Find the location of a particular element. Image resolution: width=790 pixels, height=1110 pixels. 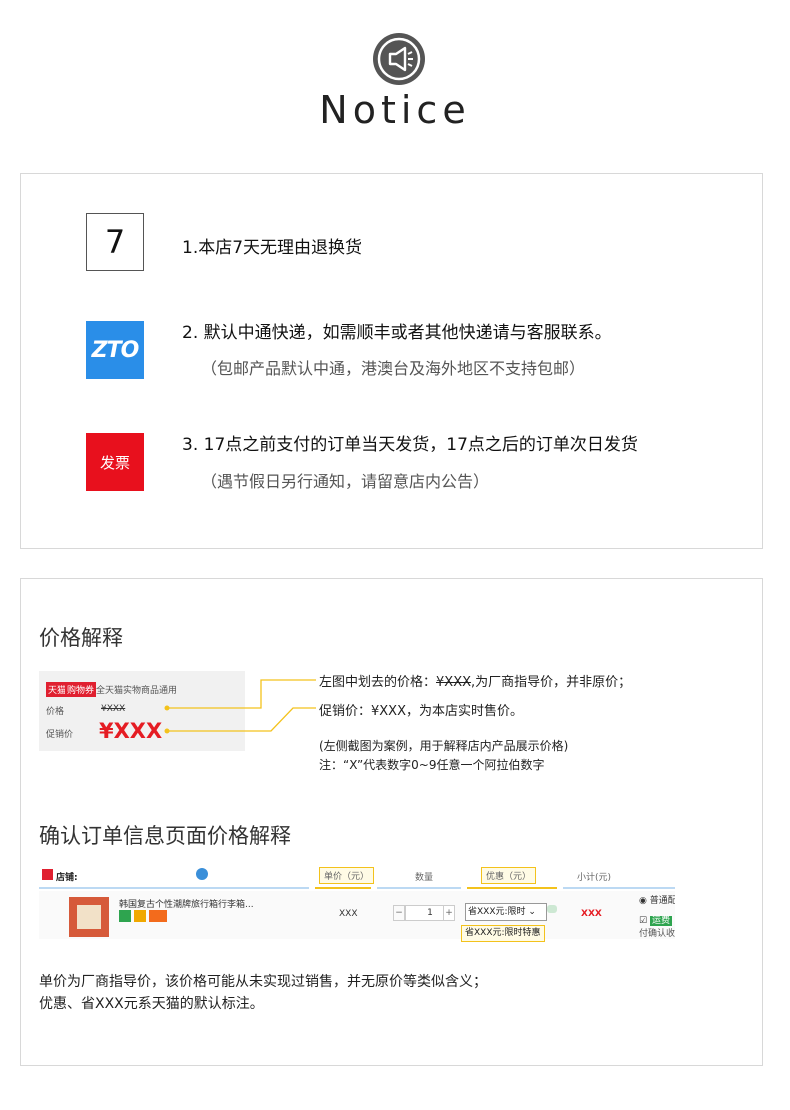

promo-price-explanation: 促销价：¥XXX，为本店实时售价。 is located at coordinates (421, 711).